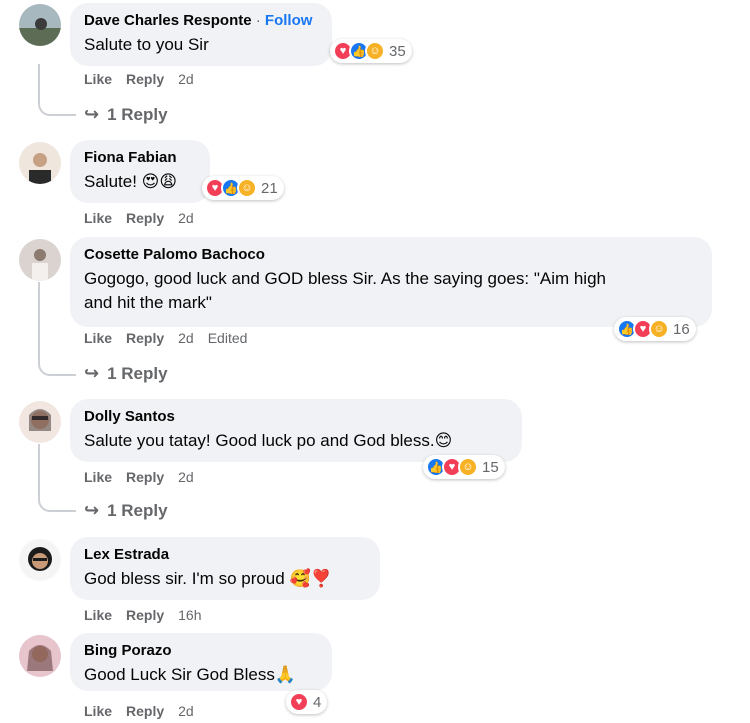 Image resolution: width=750 pixels, height=723 pixels. What do you see at coordinates (165, 338) in the screenshot?
I see `comment-actions: Like Reply 2d Edited` at bounding box center [165, 338].